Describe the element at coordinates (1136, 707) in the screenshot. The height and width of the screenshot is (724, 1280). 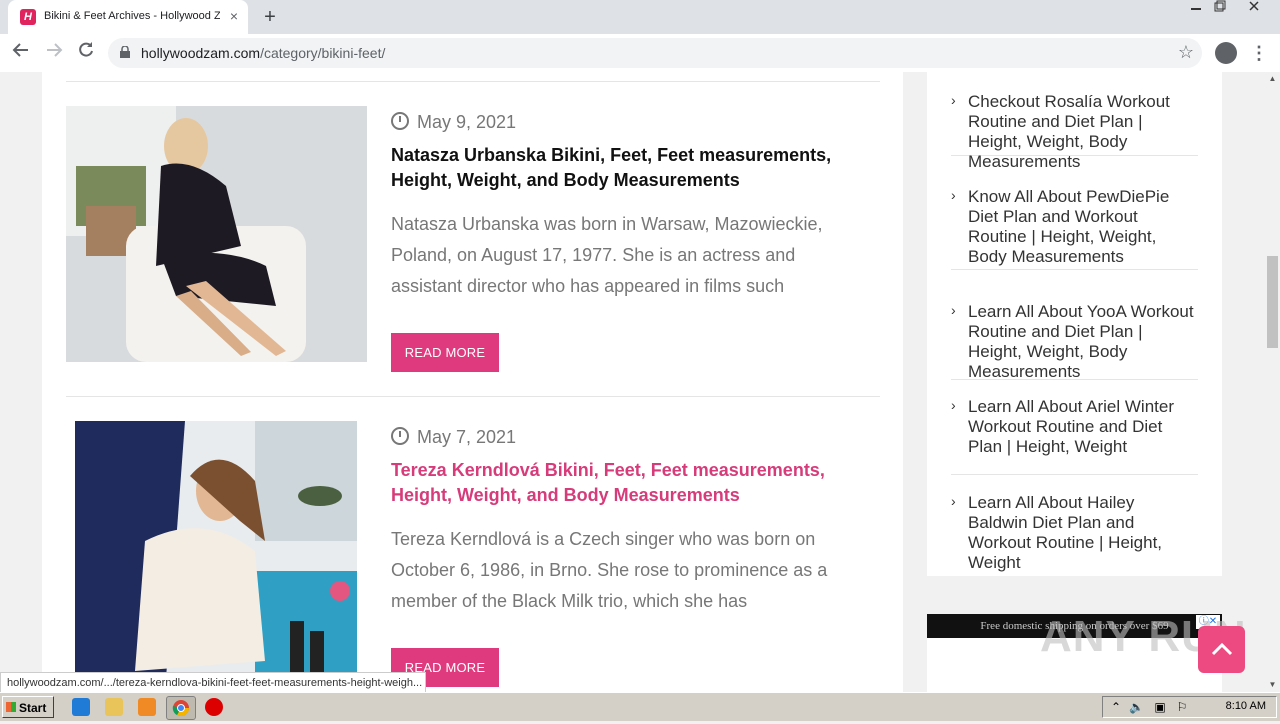
I see `volume-icon: 🔈` at that location.